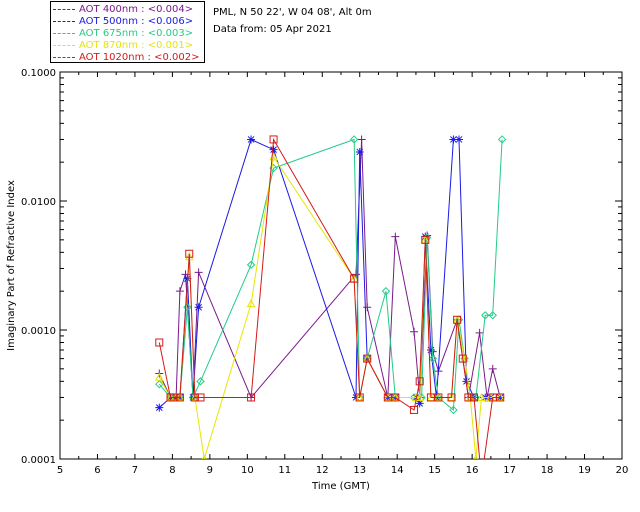 This screenshot has width=640, height=512. I want to click on y-axis-title: Imaginary Part of Refractive Index, so click(11, 265).